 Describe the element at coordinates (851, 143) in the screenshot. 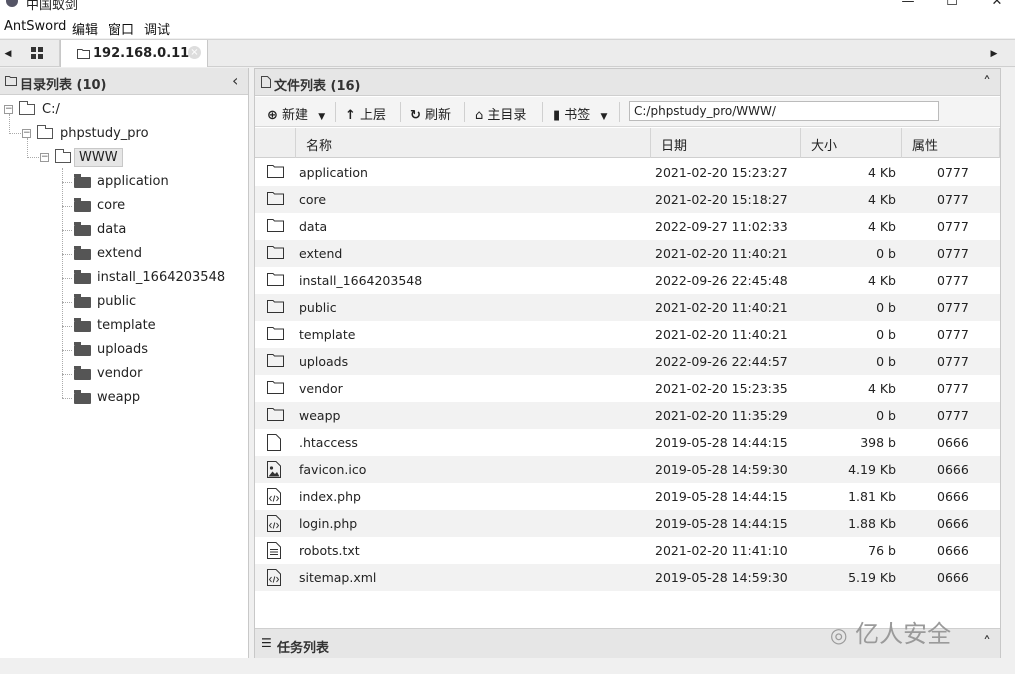

I see `size-column-header: 大小` at that location.